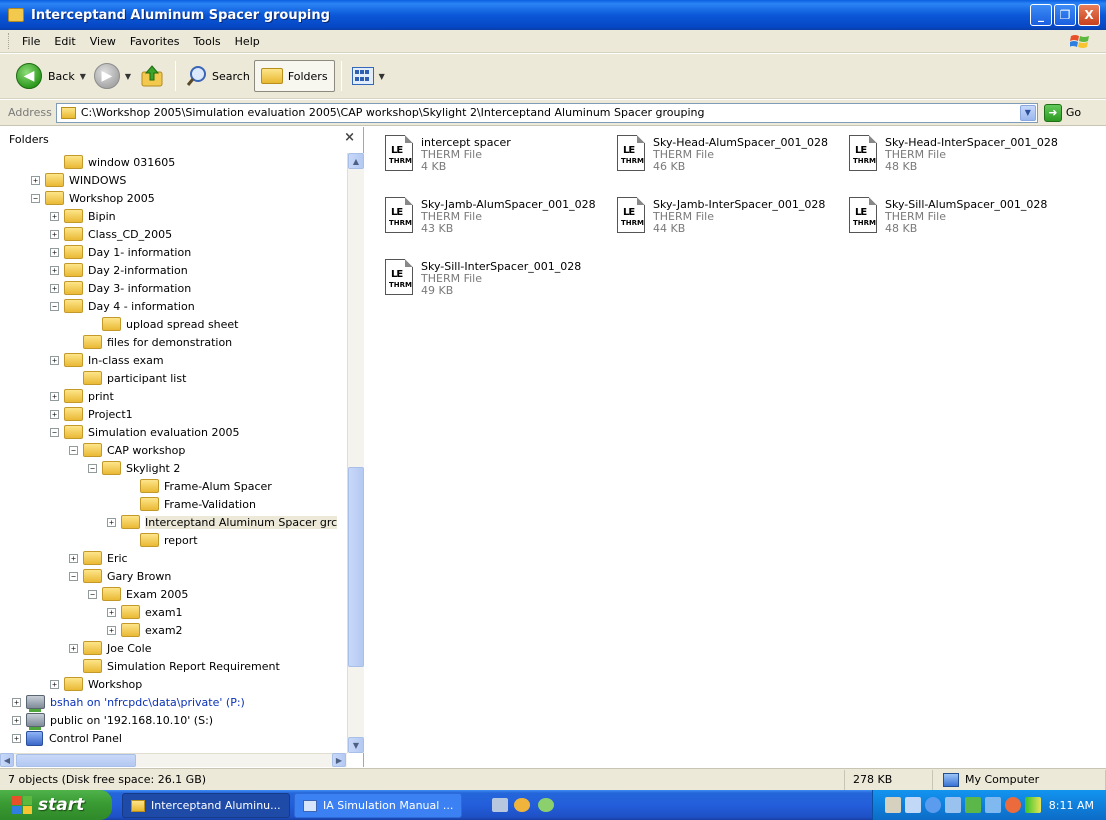  What do you see at coordinates (138, 594) in the screenshot?
I see `tree-item: − Exam 2005` at bounding box center [138, 594].